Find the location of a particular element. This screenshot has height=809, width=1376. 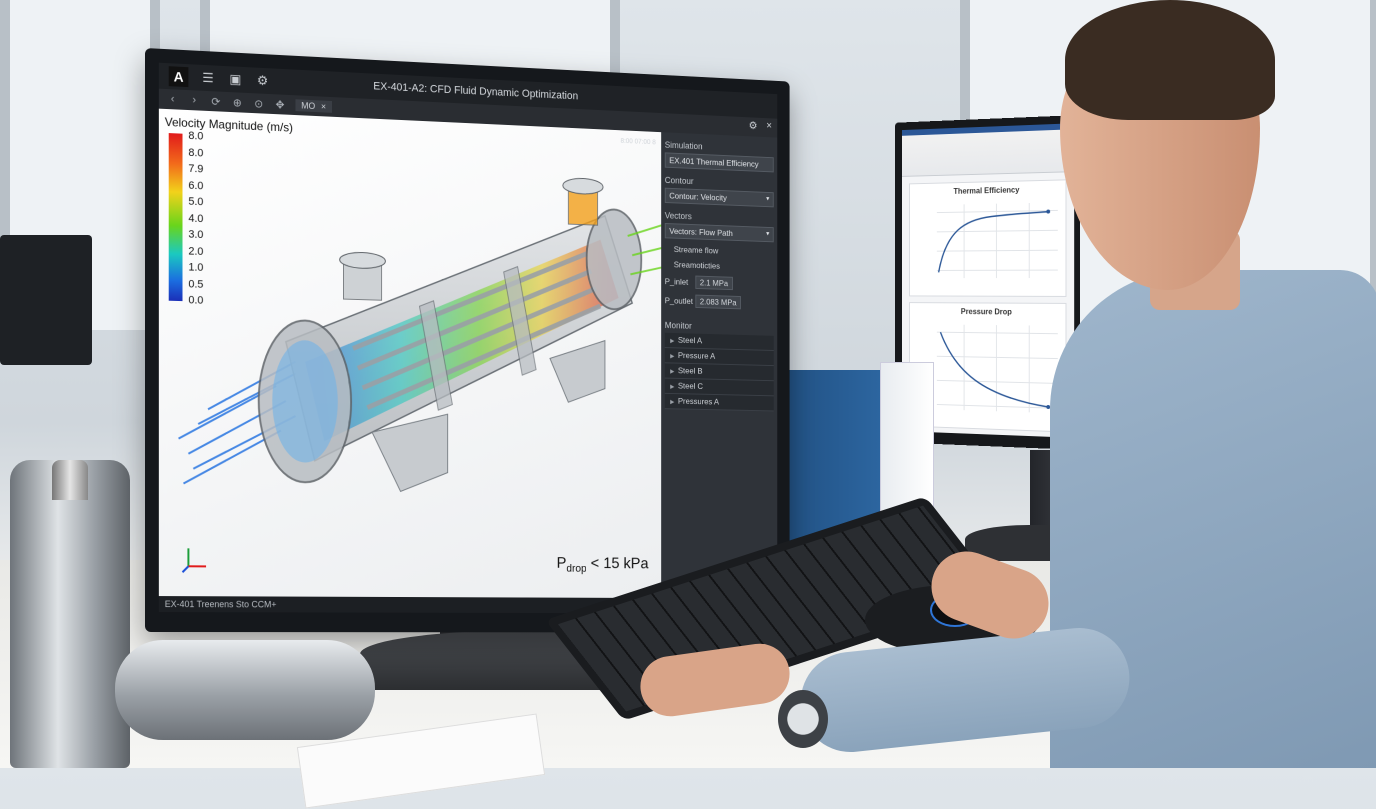

simulation-field: EX.401 Thermal Efficiency is located at coordinates (719, 162).